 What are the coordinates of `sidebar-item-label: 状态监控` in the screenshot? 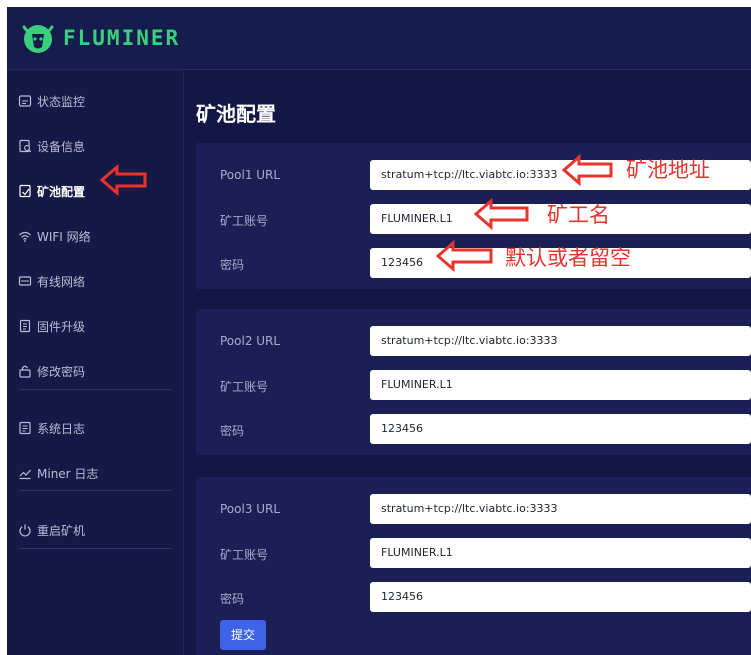 It's located at (61, 102).